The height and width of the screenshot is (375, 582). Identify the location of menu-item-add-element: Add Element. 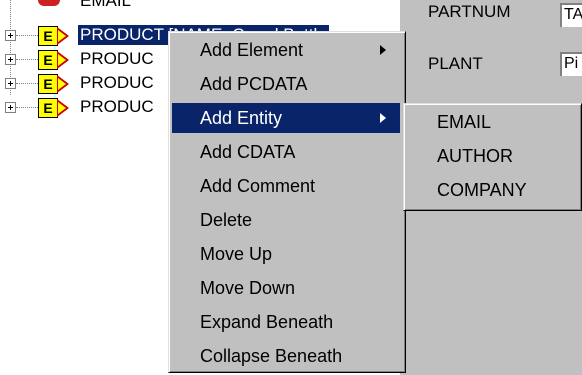
(286, 50).